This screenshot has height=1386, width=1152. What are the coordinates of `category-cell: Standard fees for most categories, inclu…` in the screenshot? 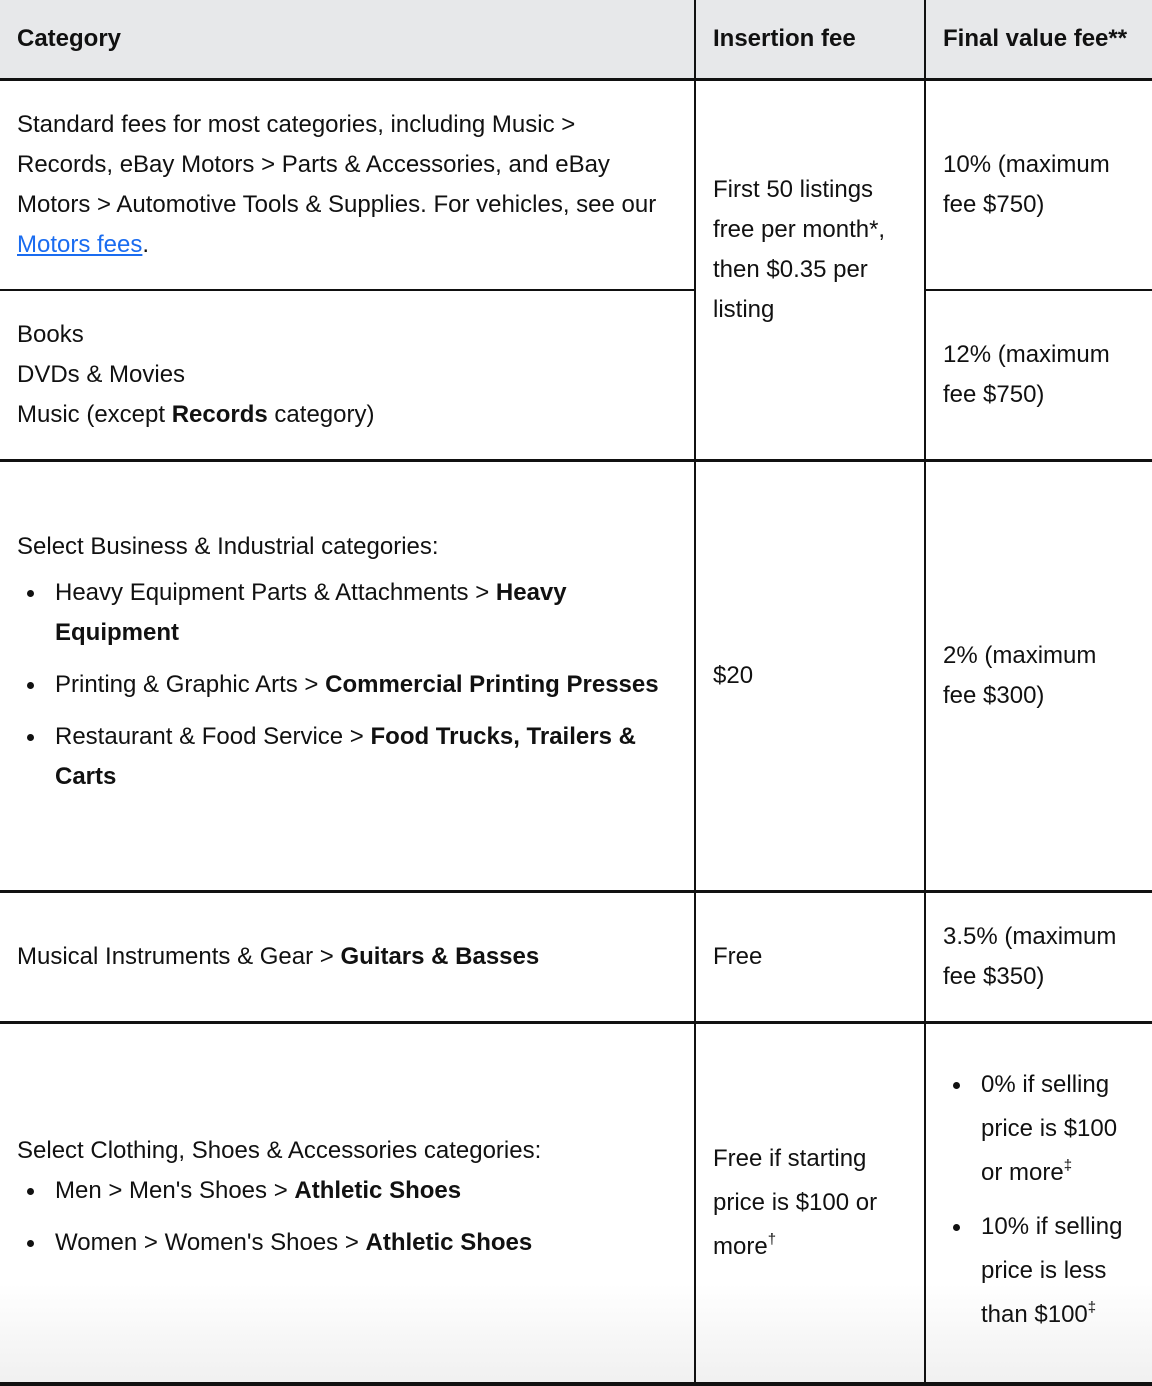 It's located at (347, 185).